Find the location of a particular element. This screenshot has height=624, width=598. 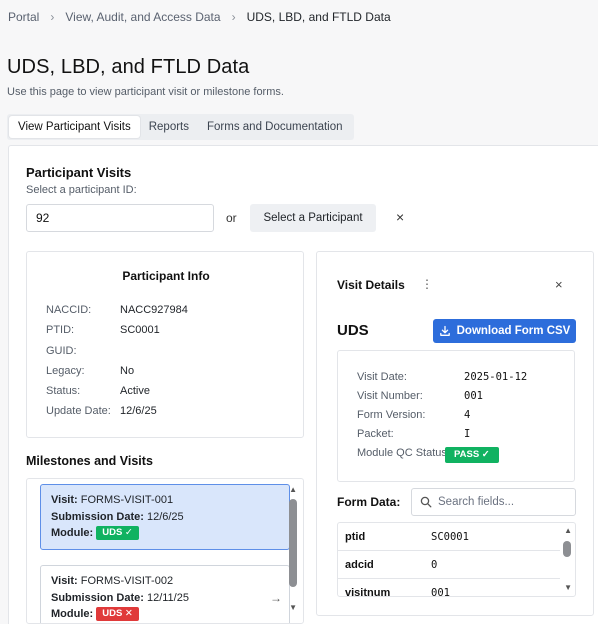

info-label-ptid: PTID: is located at coordinates (60, 330).